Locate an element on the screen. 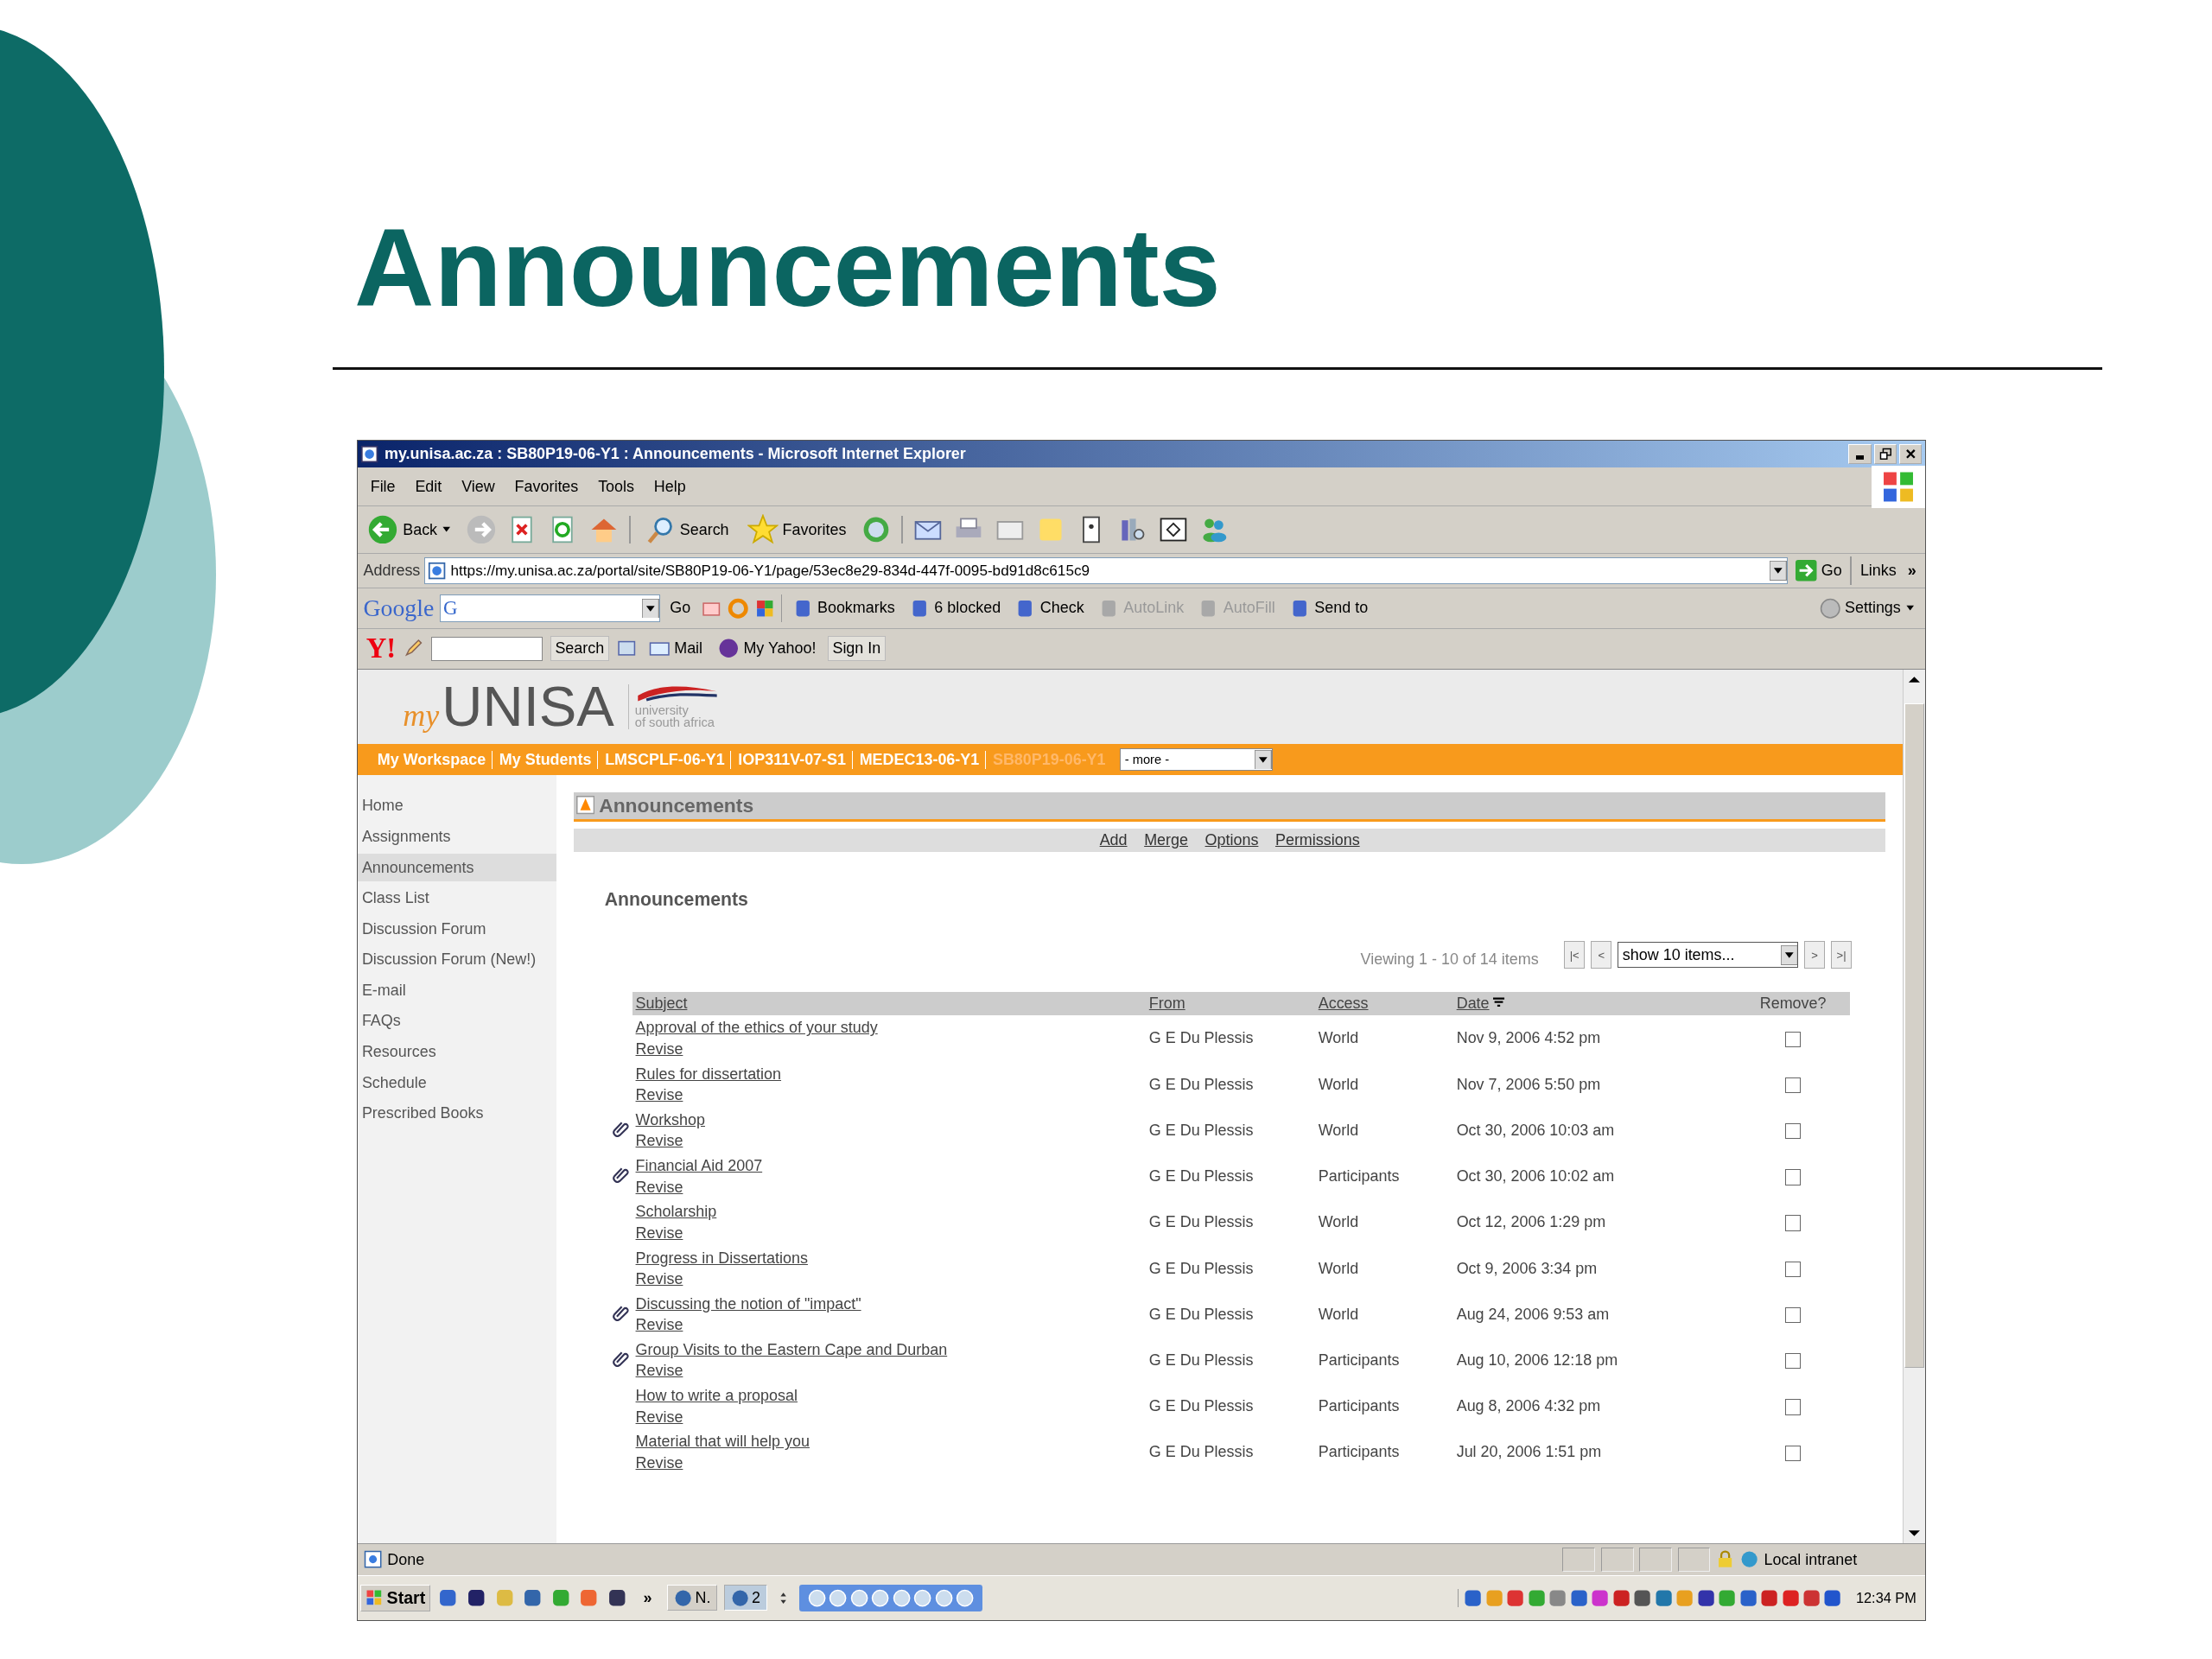 The height and width of the screenshot is (1659, 2212). first-page-button: |< is located at coordinates (1574, 955).